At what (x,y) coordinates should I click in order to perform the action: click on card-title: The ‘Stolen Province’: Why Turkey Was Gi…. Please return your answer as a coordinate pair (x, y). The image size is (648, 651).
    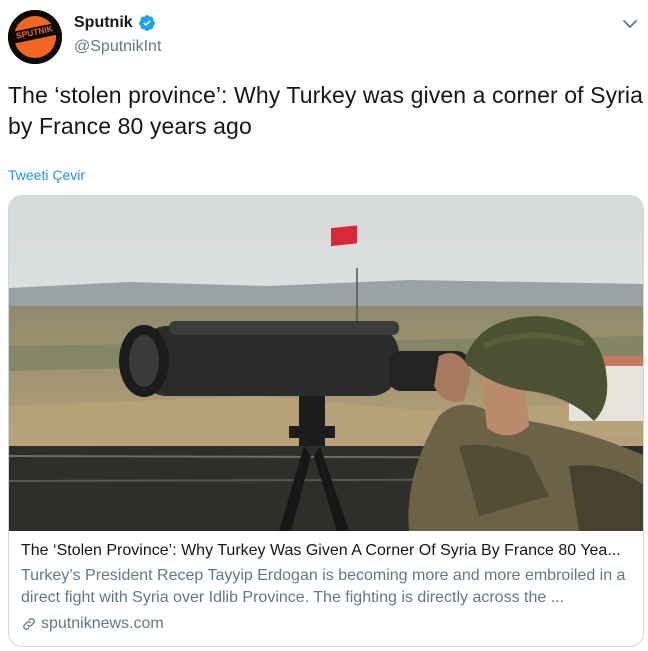
    Looking at the image, I should click on (327, 551).